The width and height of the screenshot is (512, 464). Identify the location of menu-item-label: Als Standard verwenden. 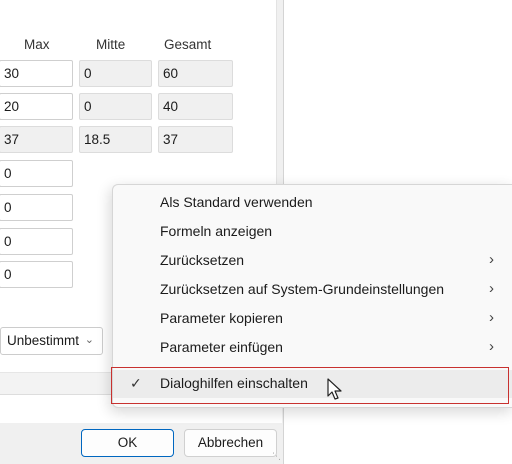
(236, 202).